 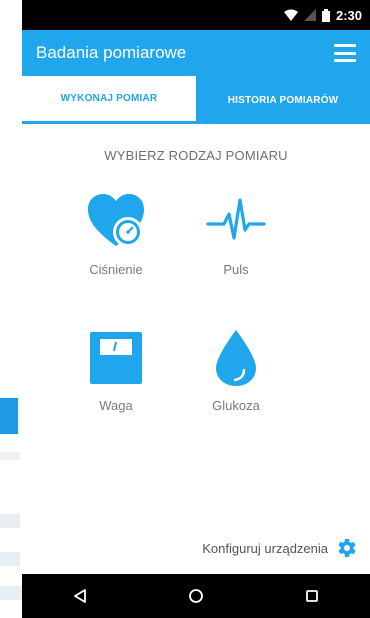 What do you see at coordinates (109, 100) in the screenshot?
I see `tab-wykonaj-pomiar: WYKONAJ POMIAR` at bounding box center [109, 100].